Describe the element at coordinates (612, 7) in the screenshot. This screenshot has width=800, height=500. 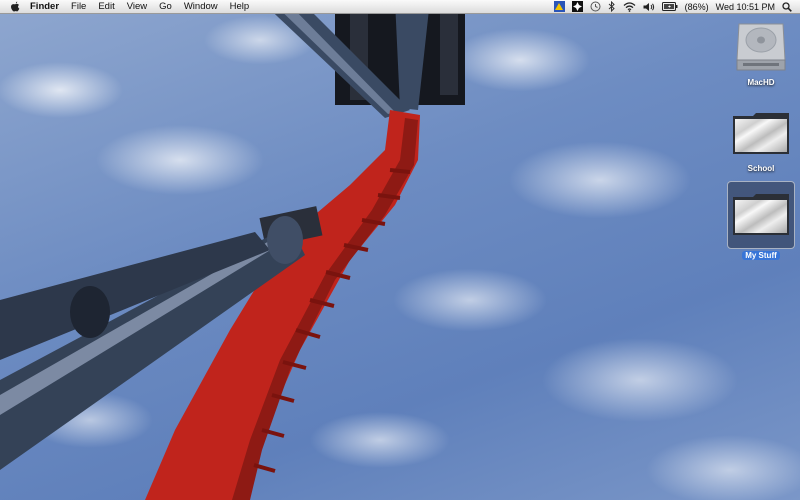
I see `bluetooth-icon` at that location.